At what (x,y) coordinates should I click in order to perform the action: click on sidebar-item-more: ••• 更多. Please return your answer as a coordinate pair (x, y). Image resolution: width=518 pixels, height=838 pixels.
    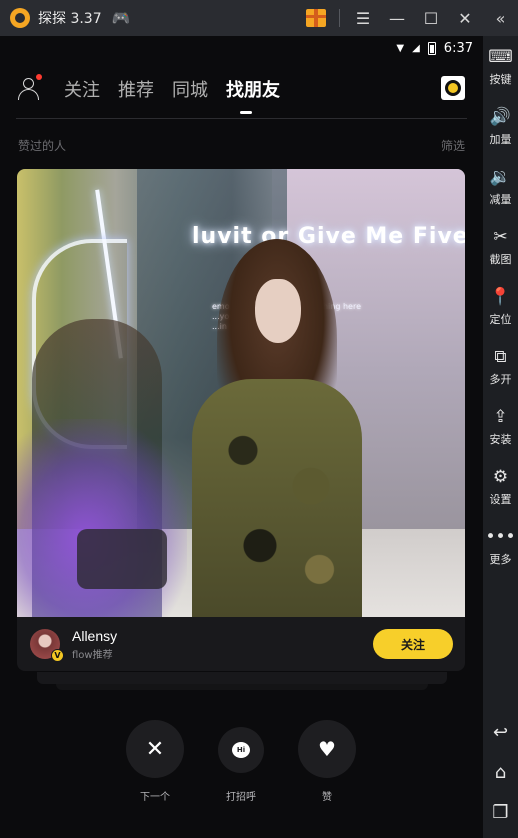
    Looking at the image, I should click on (500, 546).